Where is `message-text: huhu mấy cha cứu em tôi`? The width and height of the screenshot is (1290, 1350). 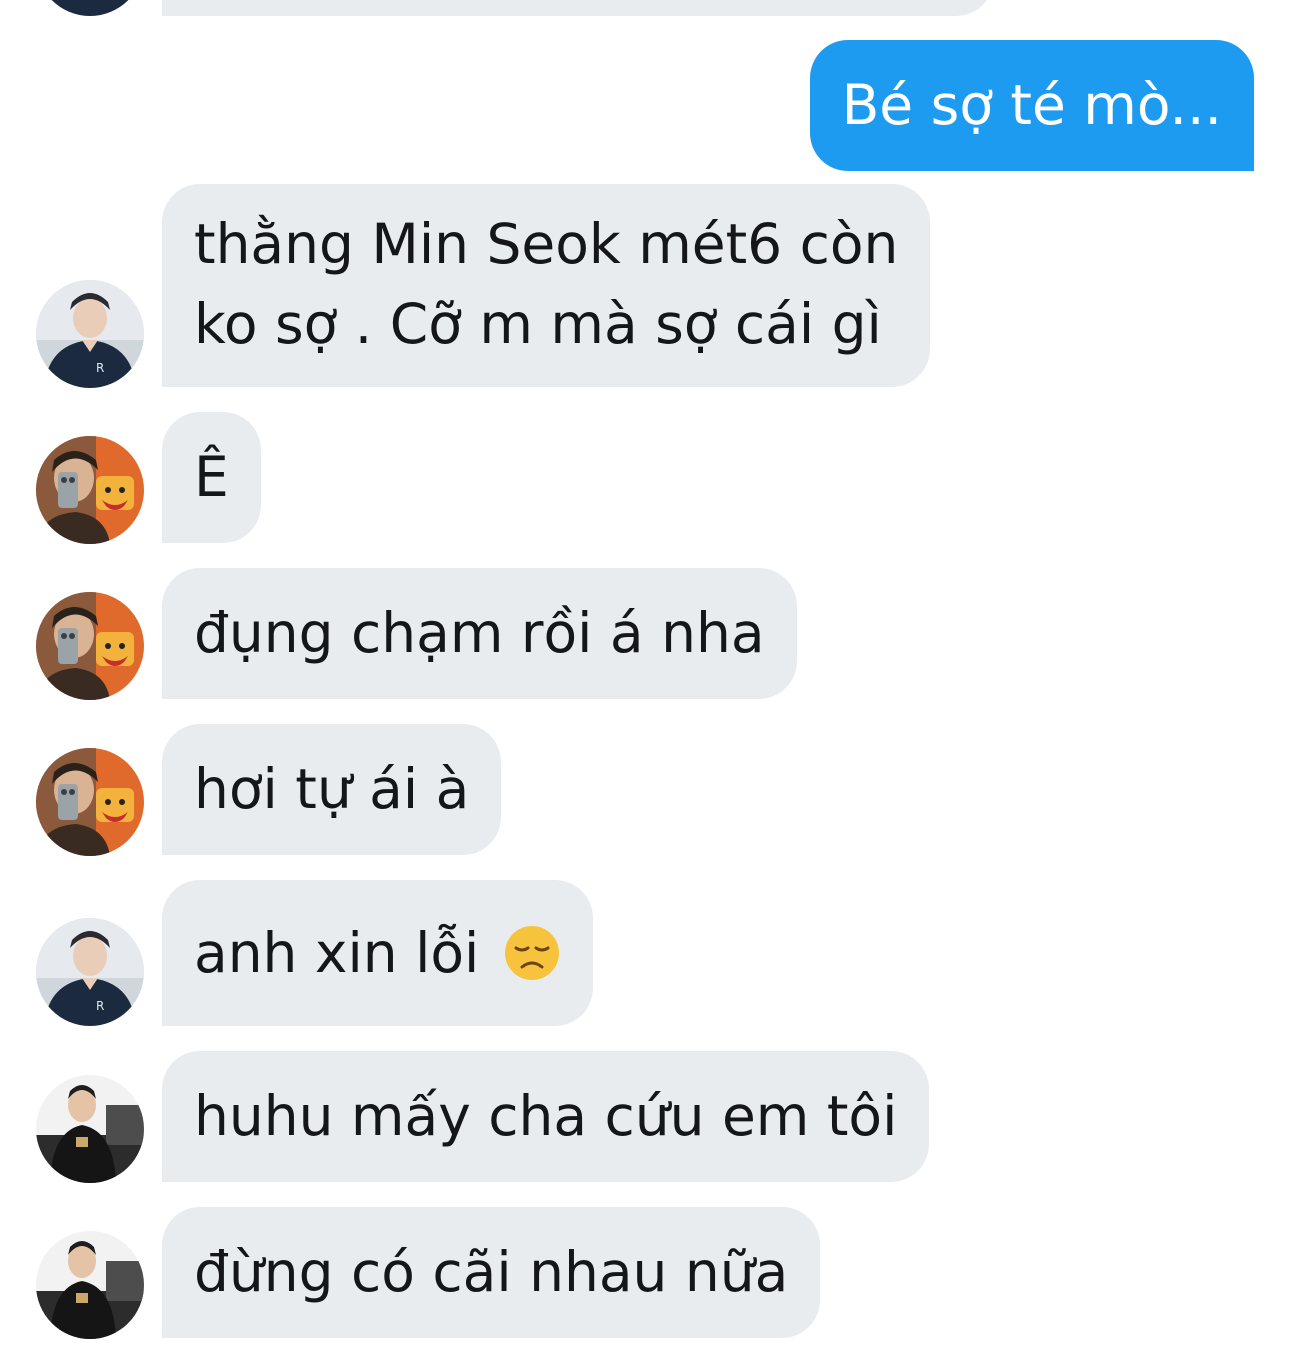 message-text: huhu mấy cha cứu em tôi is located at coordinates (546, 1116).